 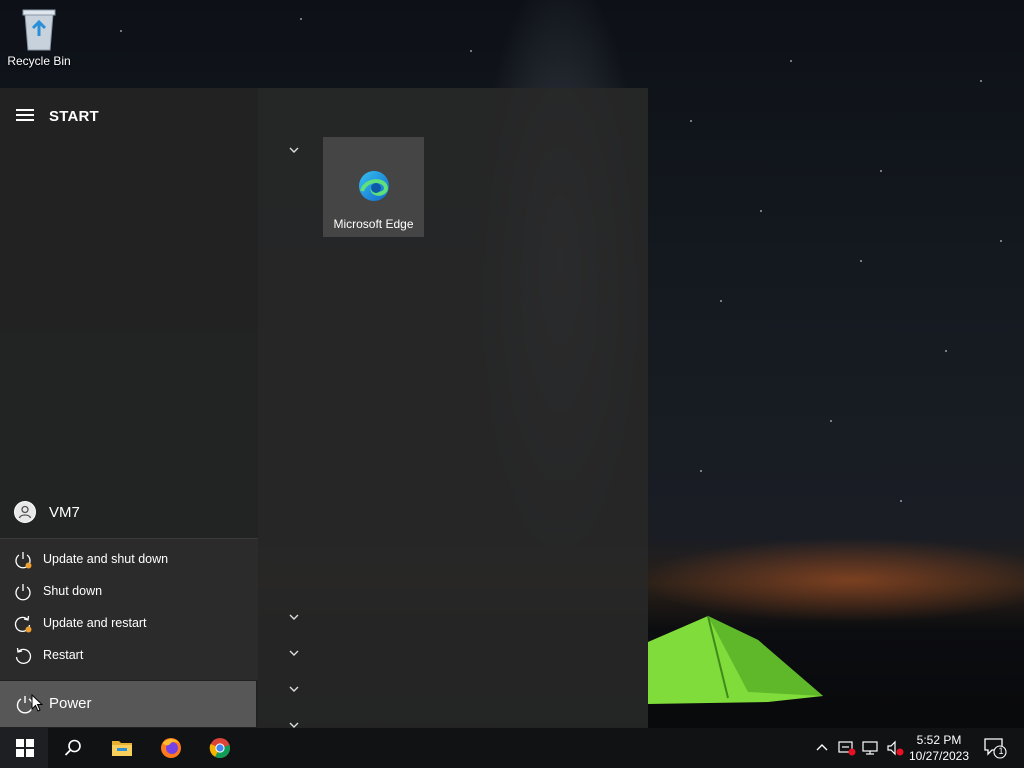 I want to click on clock: 5:52 PM 10/27/2023, so click(x=939, y=748).